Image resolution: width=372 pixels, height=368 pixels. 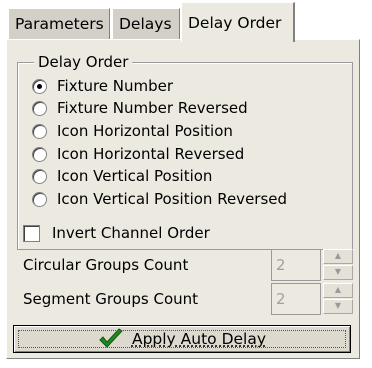 I want to click on circular-groups-count-input, so click(x=296, y=265).